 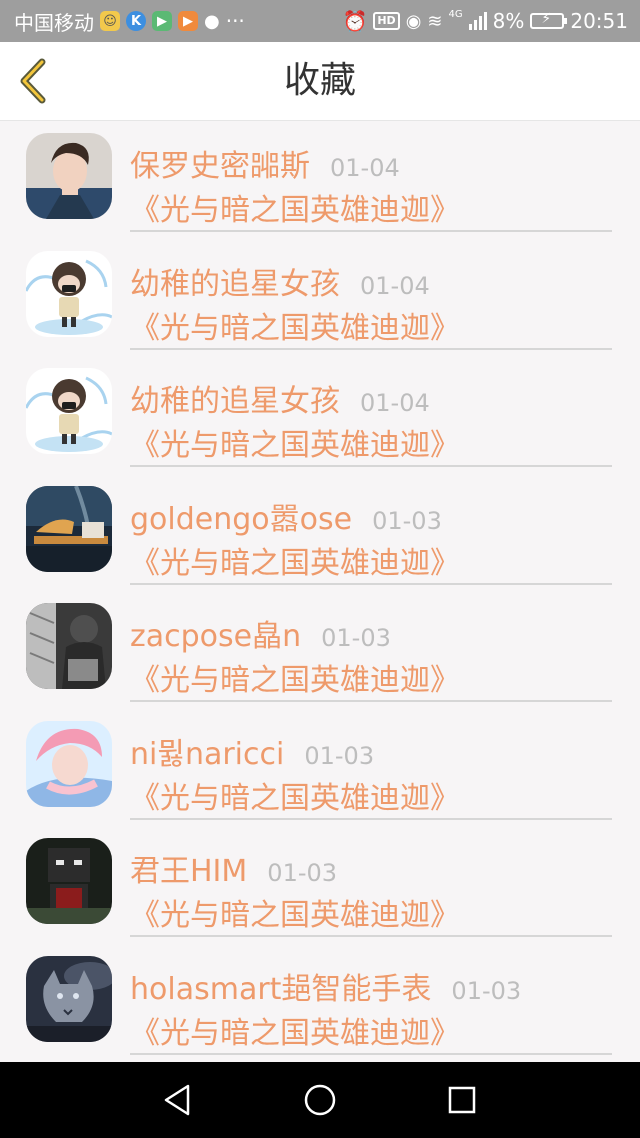 I want to click on item-header: ni뮗naricci 01-03, so click(x=252, y=750).